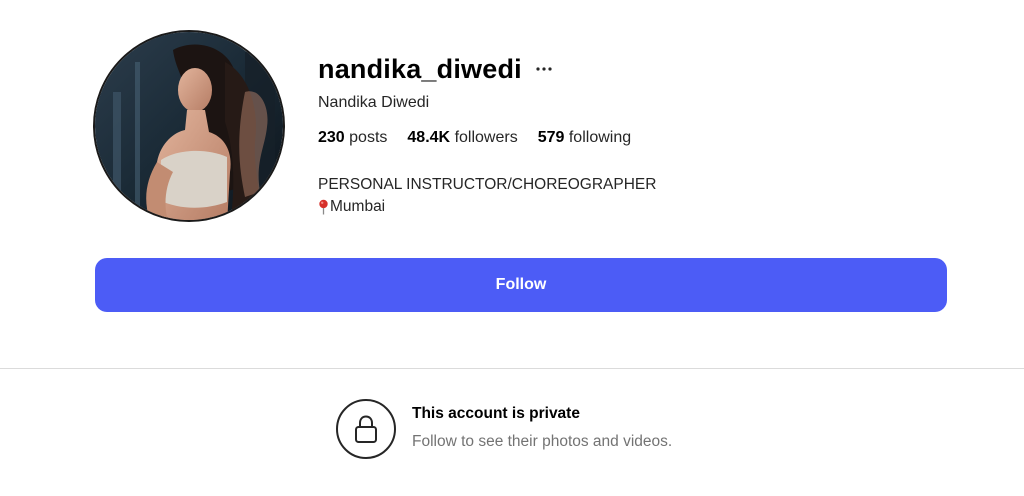  I want to click on avatar, so click(189, 126).